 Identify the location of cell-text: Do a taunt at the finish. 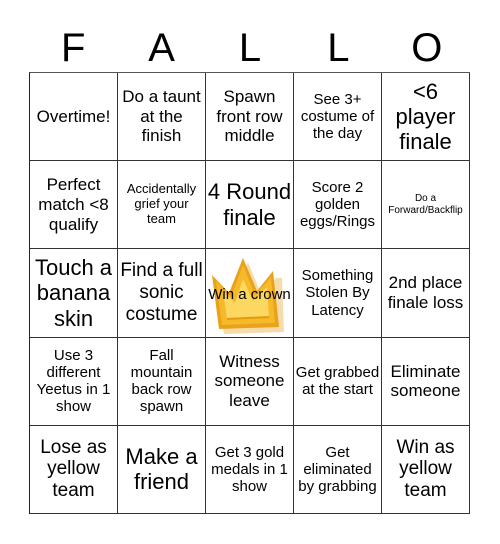
(161, 116).